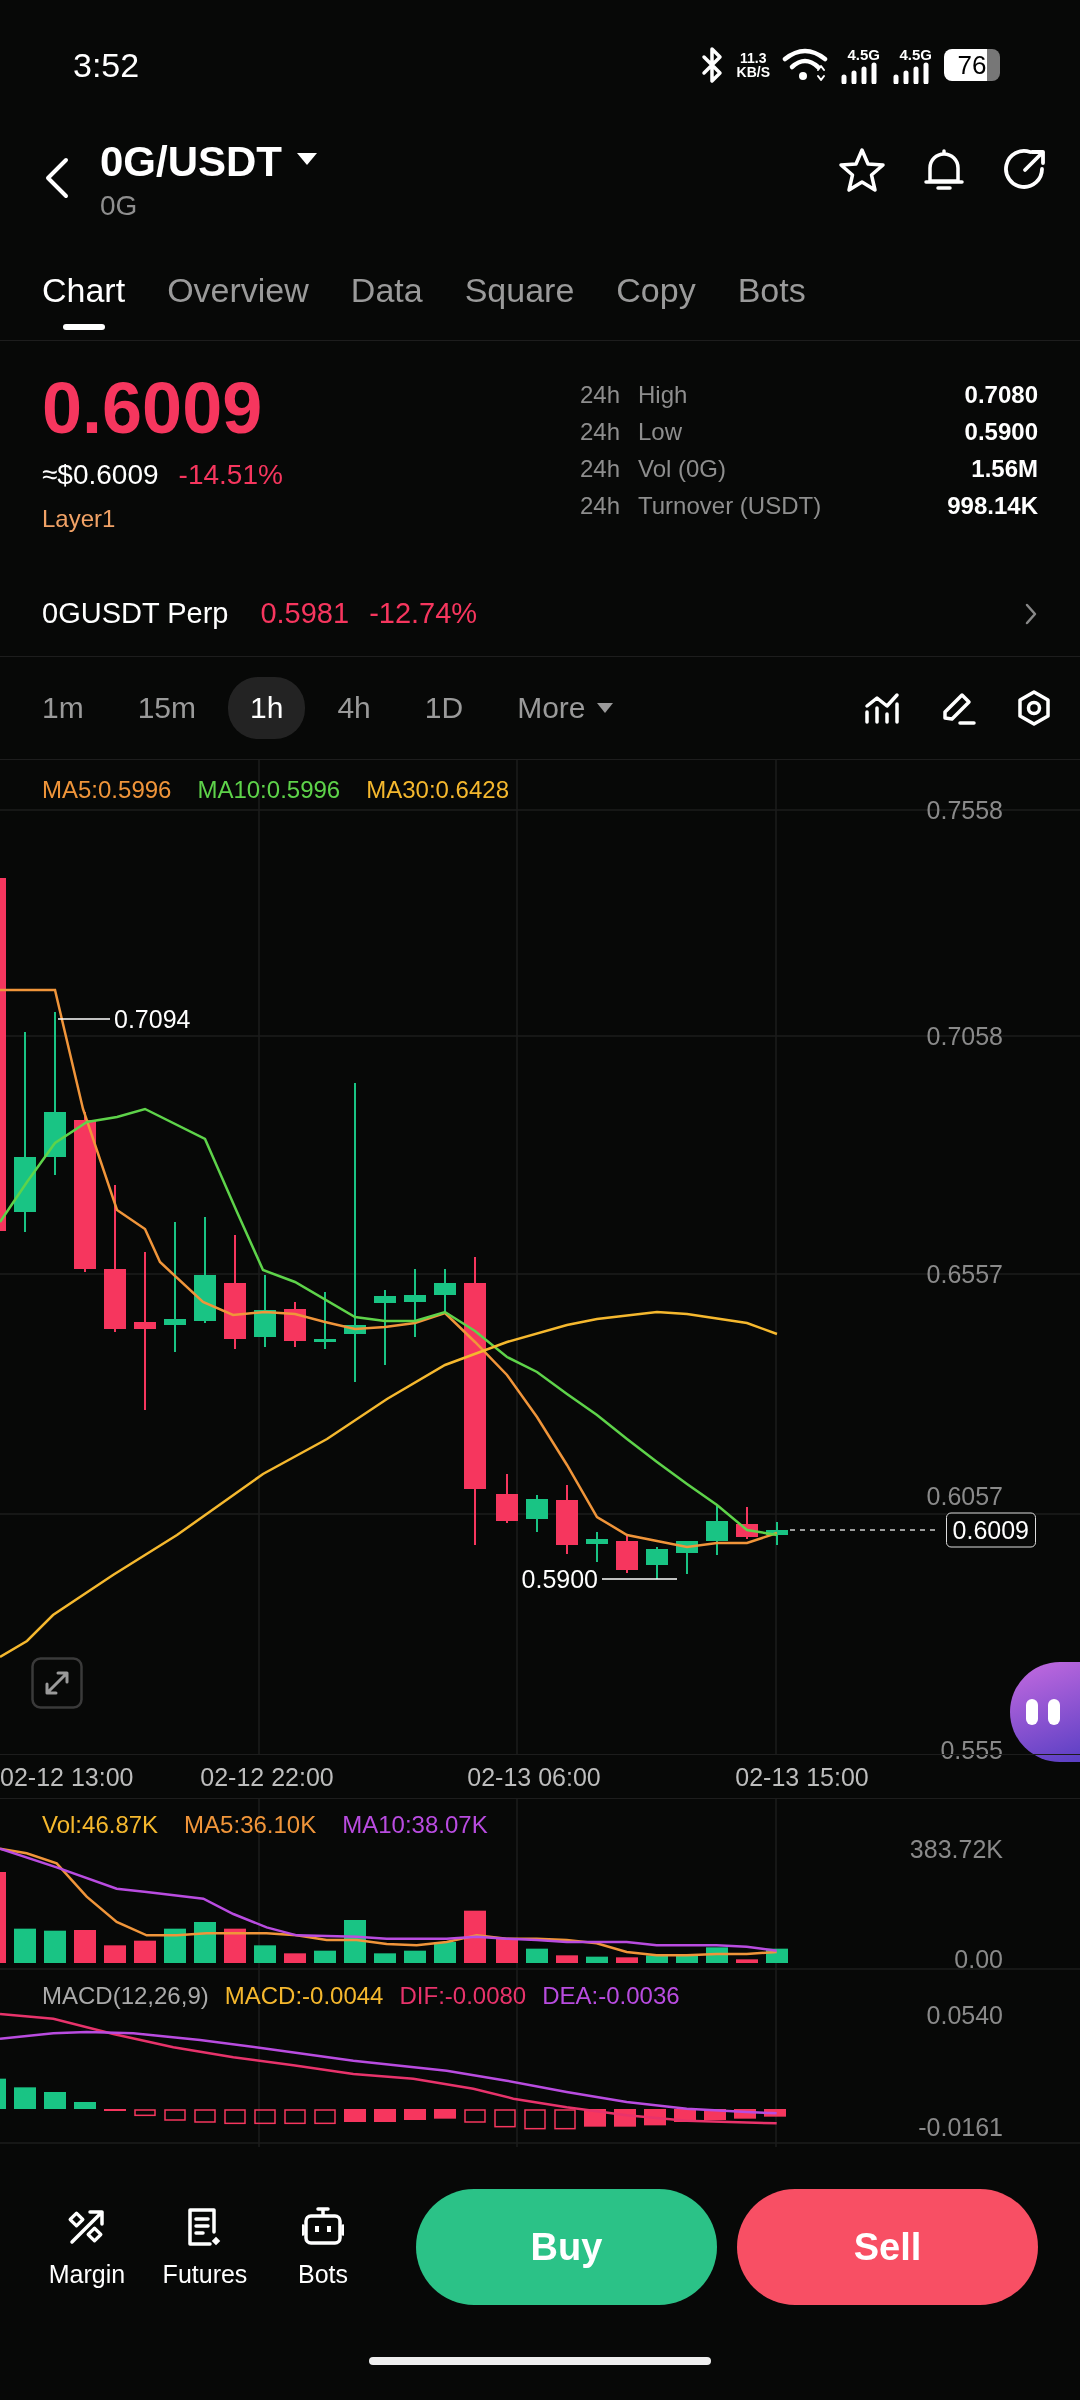 Image resolution: width=1080 pixels, height=2400 pixels. What do you see at coordinates (956, 1849) in the screenshot?
I see `axis-label: 383.72K` at bounding box center [956, 1849].